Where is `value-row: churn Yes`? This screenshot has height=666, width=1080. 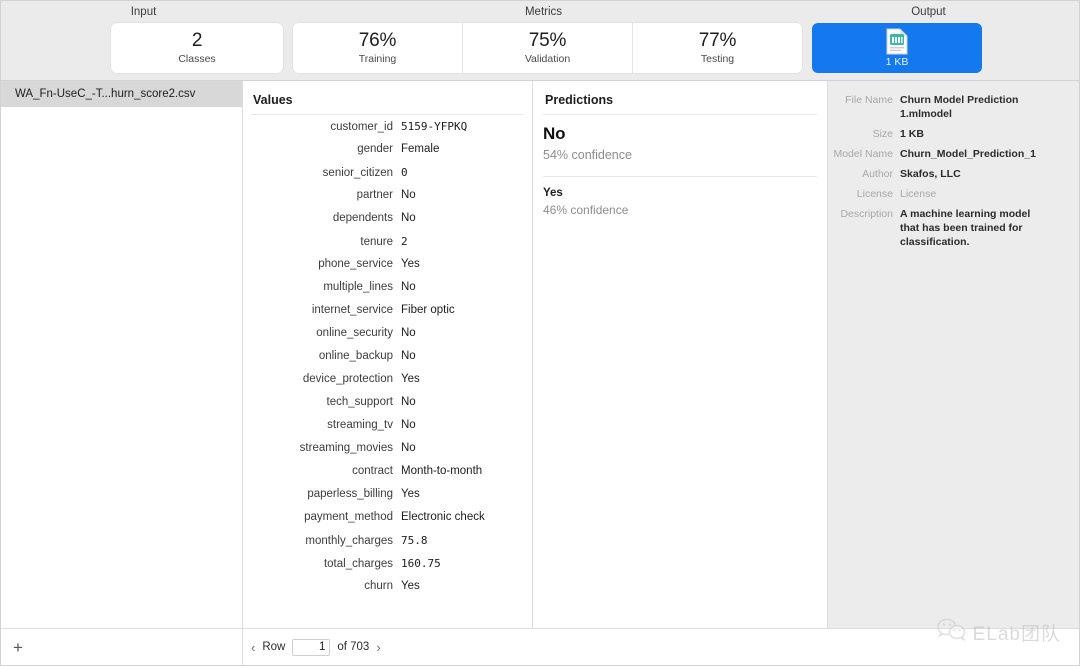 value-row: churn Yes is located at coordinates (387, 591).